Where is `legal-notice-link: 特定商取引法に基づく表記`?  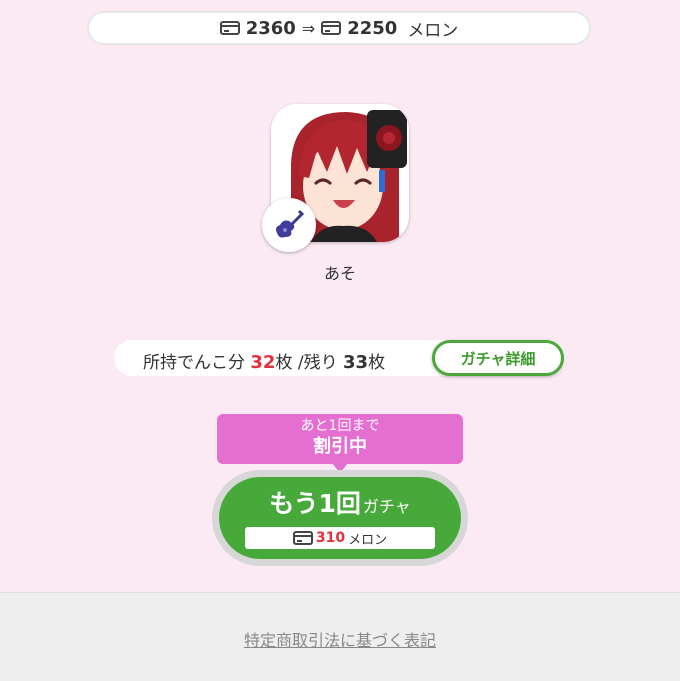
legal-notice-link: 特定商取引法に基づく表記 is located at coordinates (340, 639).